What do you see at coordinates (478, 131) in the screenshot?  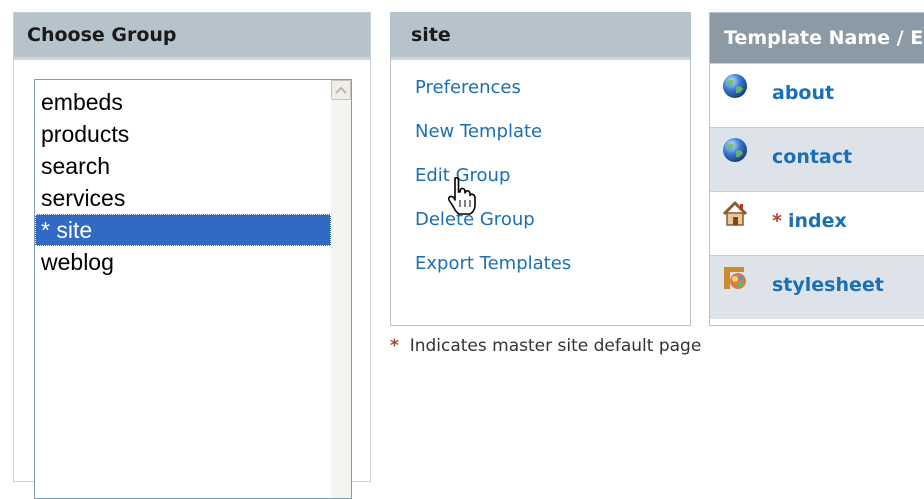 I see `new-template-link: New Template` at bounding box center [478, 131].